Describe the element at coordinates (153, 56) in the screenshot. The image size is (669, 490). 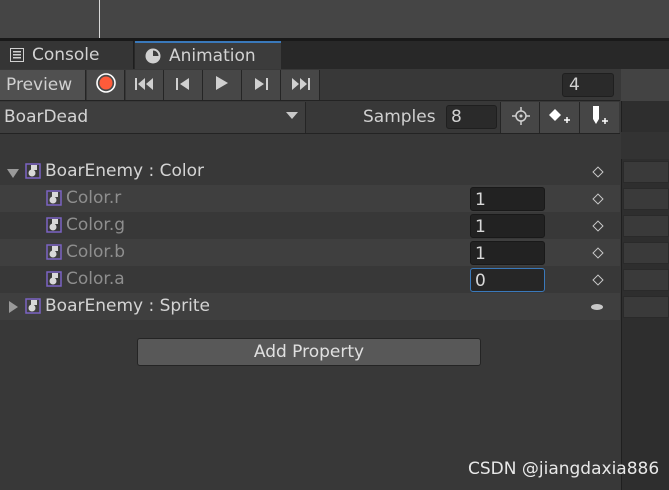
I see `clock-icon` at that location.